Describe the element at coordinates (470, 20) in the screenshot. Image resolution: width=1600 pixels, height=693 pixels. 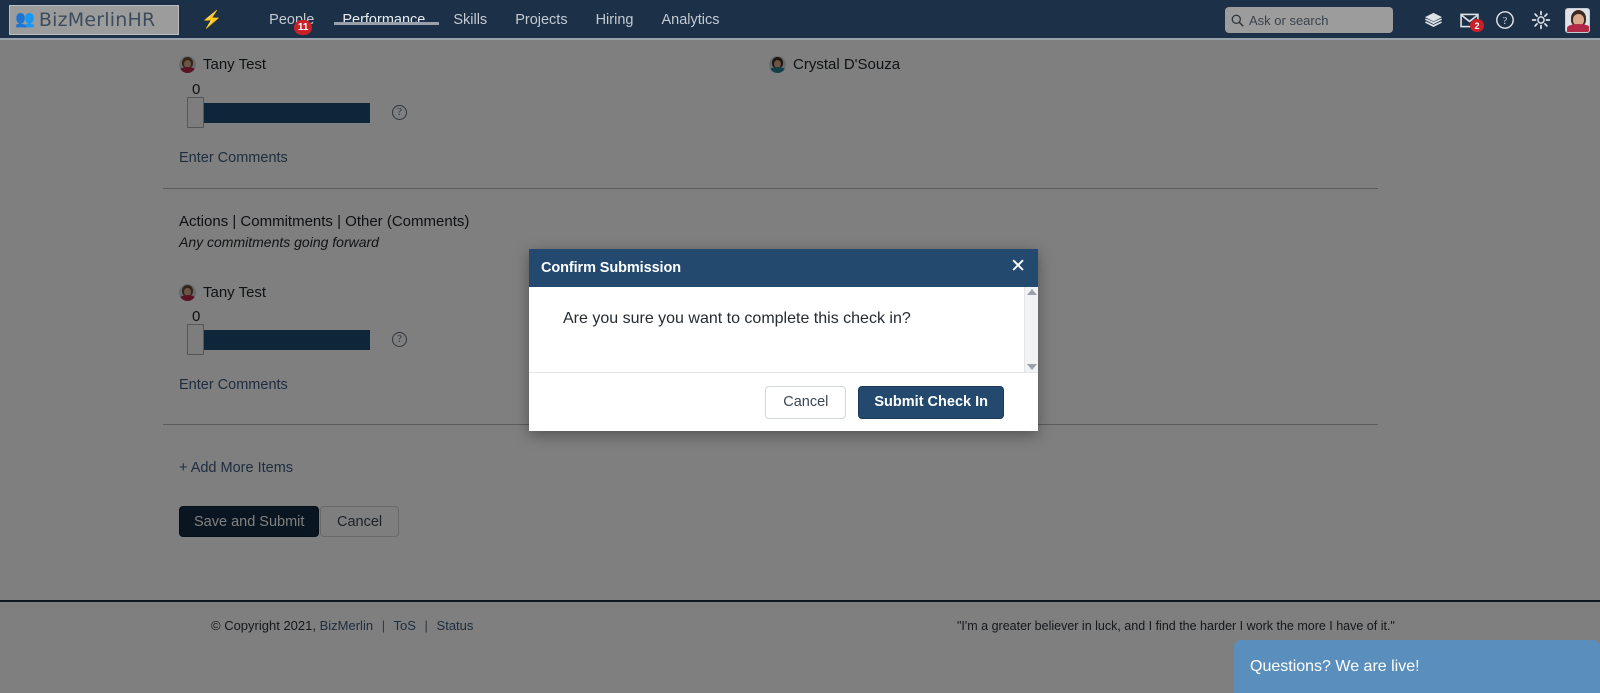
I see `nav-item-skills-label: Skills` at that location.